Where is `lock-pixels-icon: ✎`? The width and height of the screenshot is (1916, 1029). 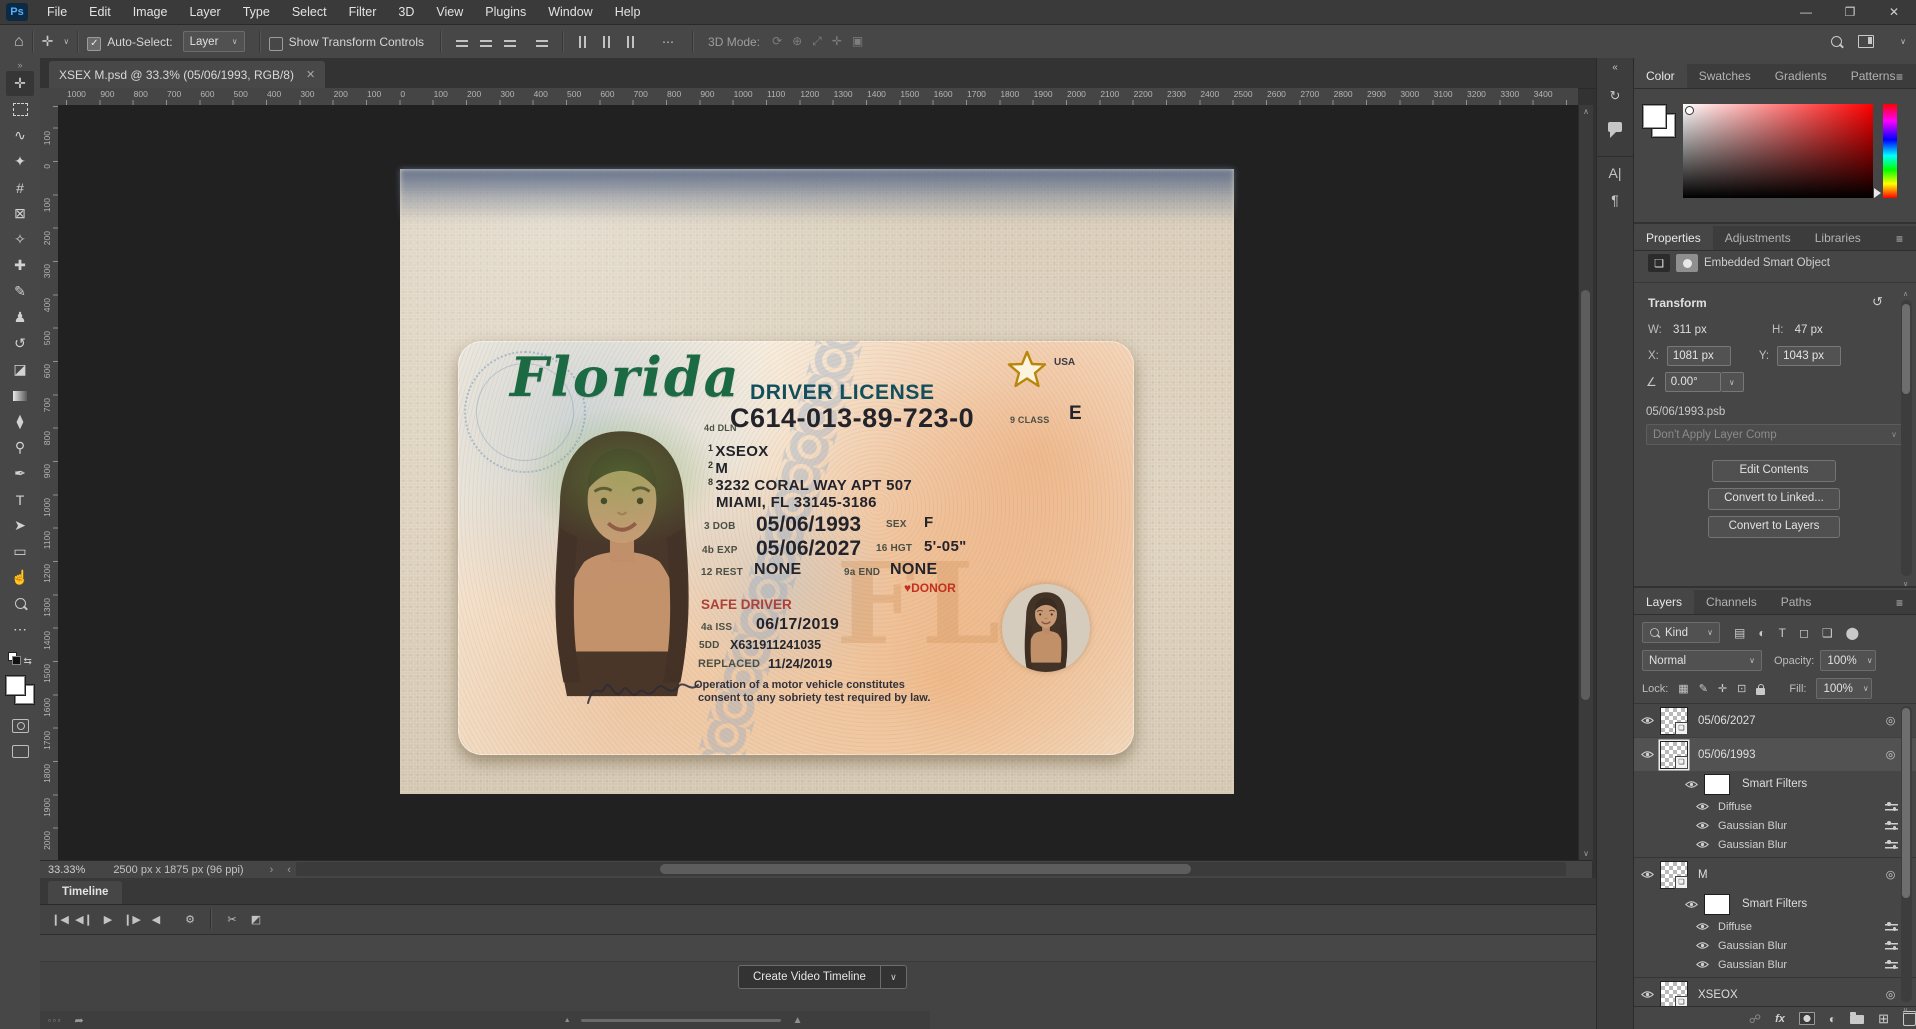 lock-pixels-icon: ✎ is located at coordinates (1703, 688).